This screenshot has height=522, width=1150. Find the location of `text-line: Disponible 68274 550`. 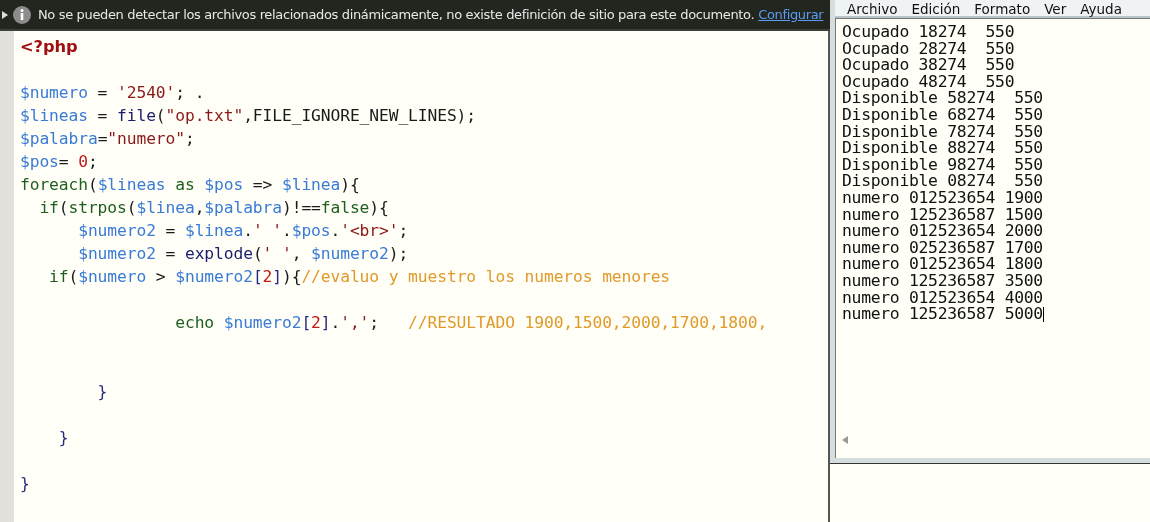

text-line: Disponible 68274 550 is located at coordinates (942, 115).